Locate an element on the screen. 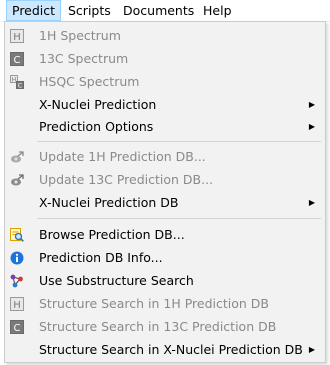  menu-item-use-substructure-search: Use Substructure Search is located at coordinates (165, 281).